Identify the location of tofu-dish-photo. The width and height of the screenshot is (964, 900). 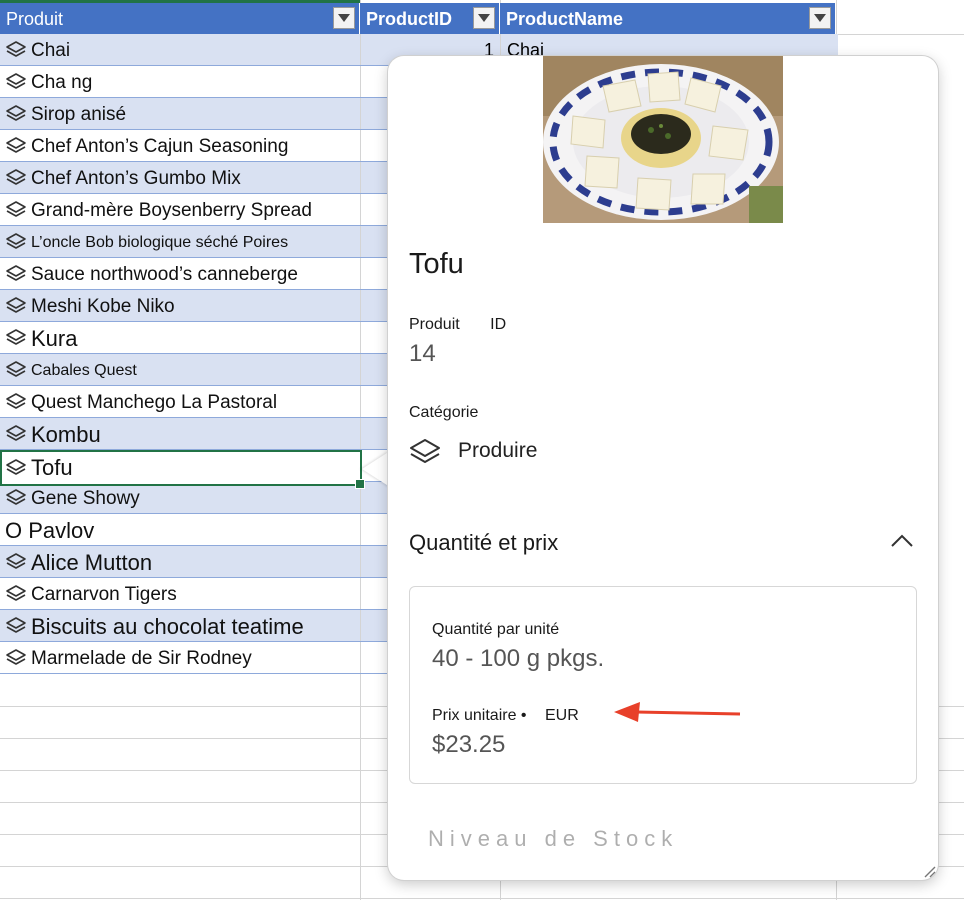
(663, 139).